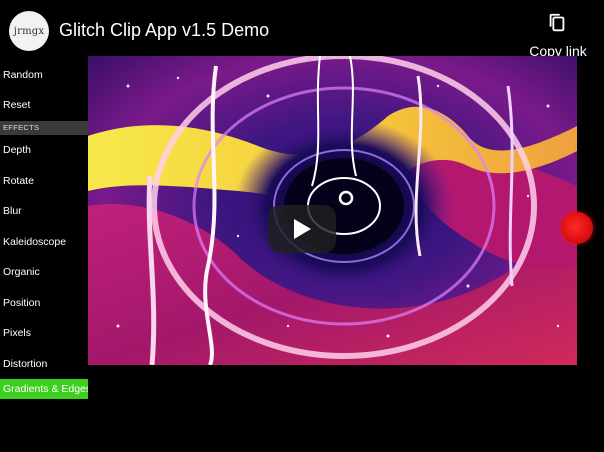  I want to click on sidebar-item-blur: Blur, so click(44, 211).